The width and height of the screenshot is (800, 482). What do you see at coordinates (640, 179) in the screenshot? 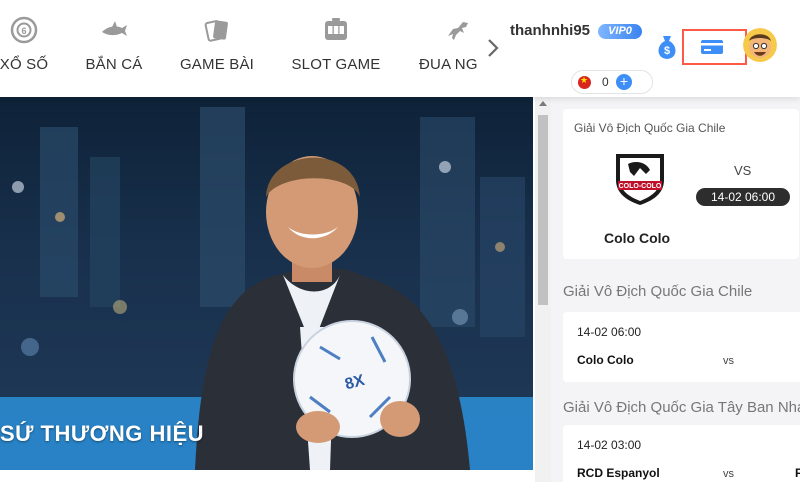
I see `colo-colo-crest-icon: COLO-COLO` at bounding box center [640, 179].